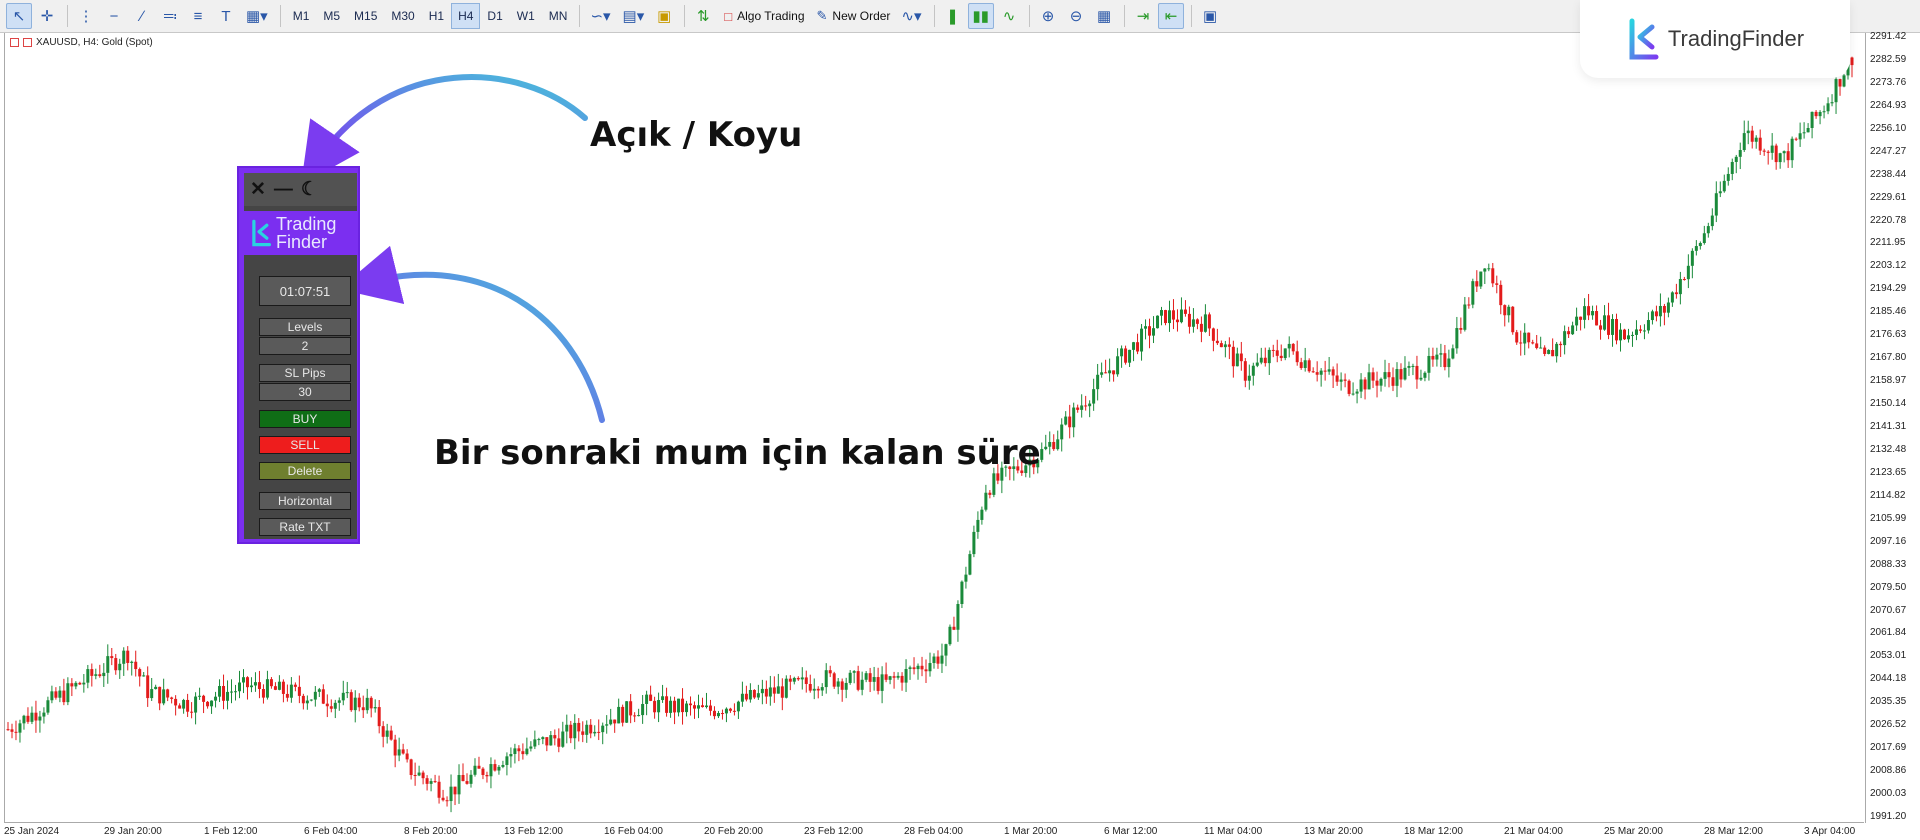 This screenshot has height=840, width=1920. I want to click on timer-arrow, so click(471, 334).